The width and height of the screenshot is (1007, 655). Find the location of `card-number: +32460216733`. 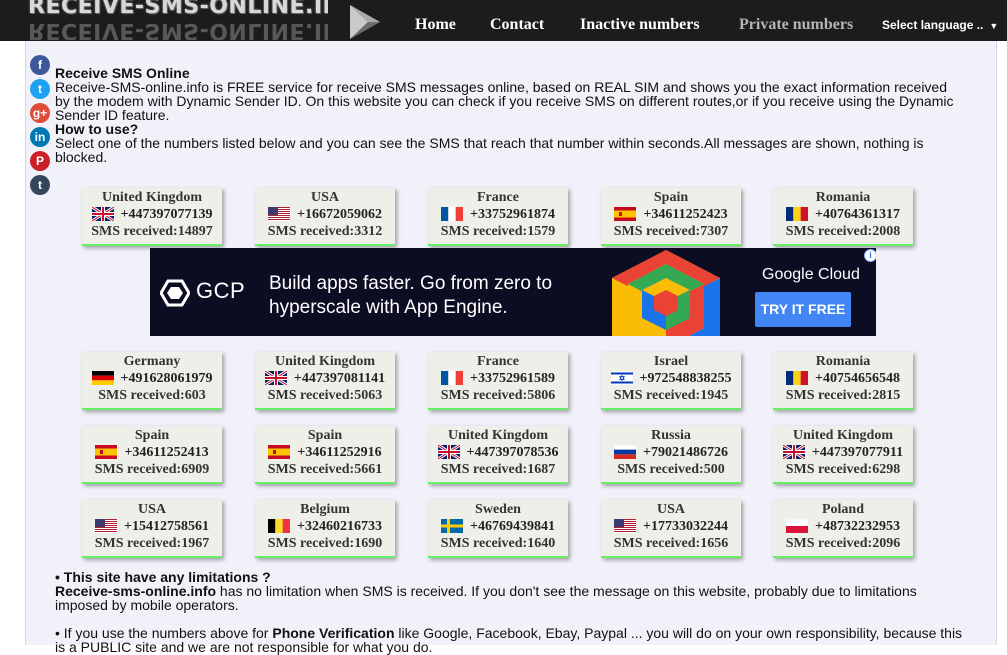

card-number: +32460216733 is located at coordinates (325, 527).